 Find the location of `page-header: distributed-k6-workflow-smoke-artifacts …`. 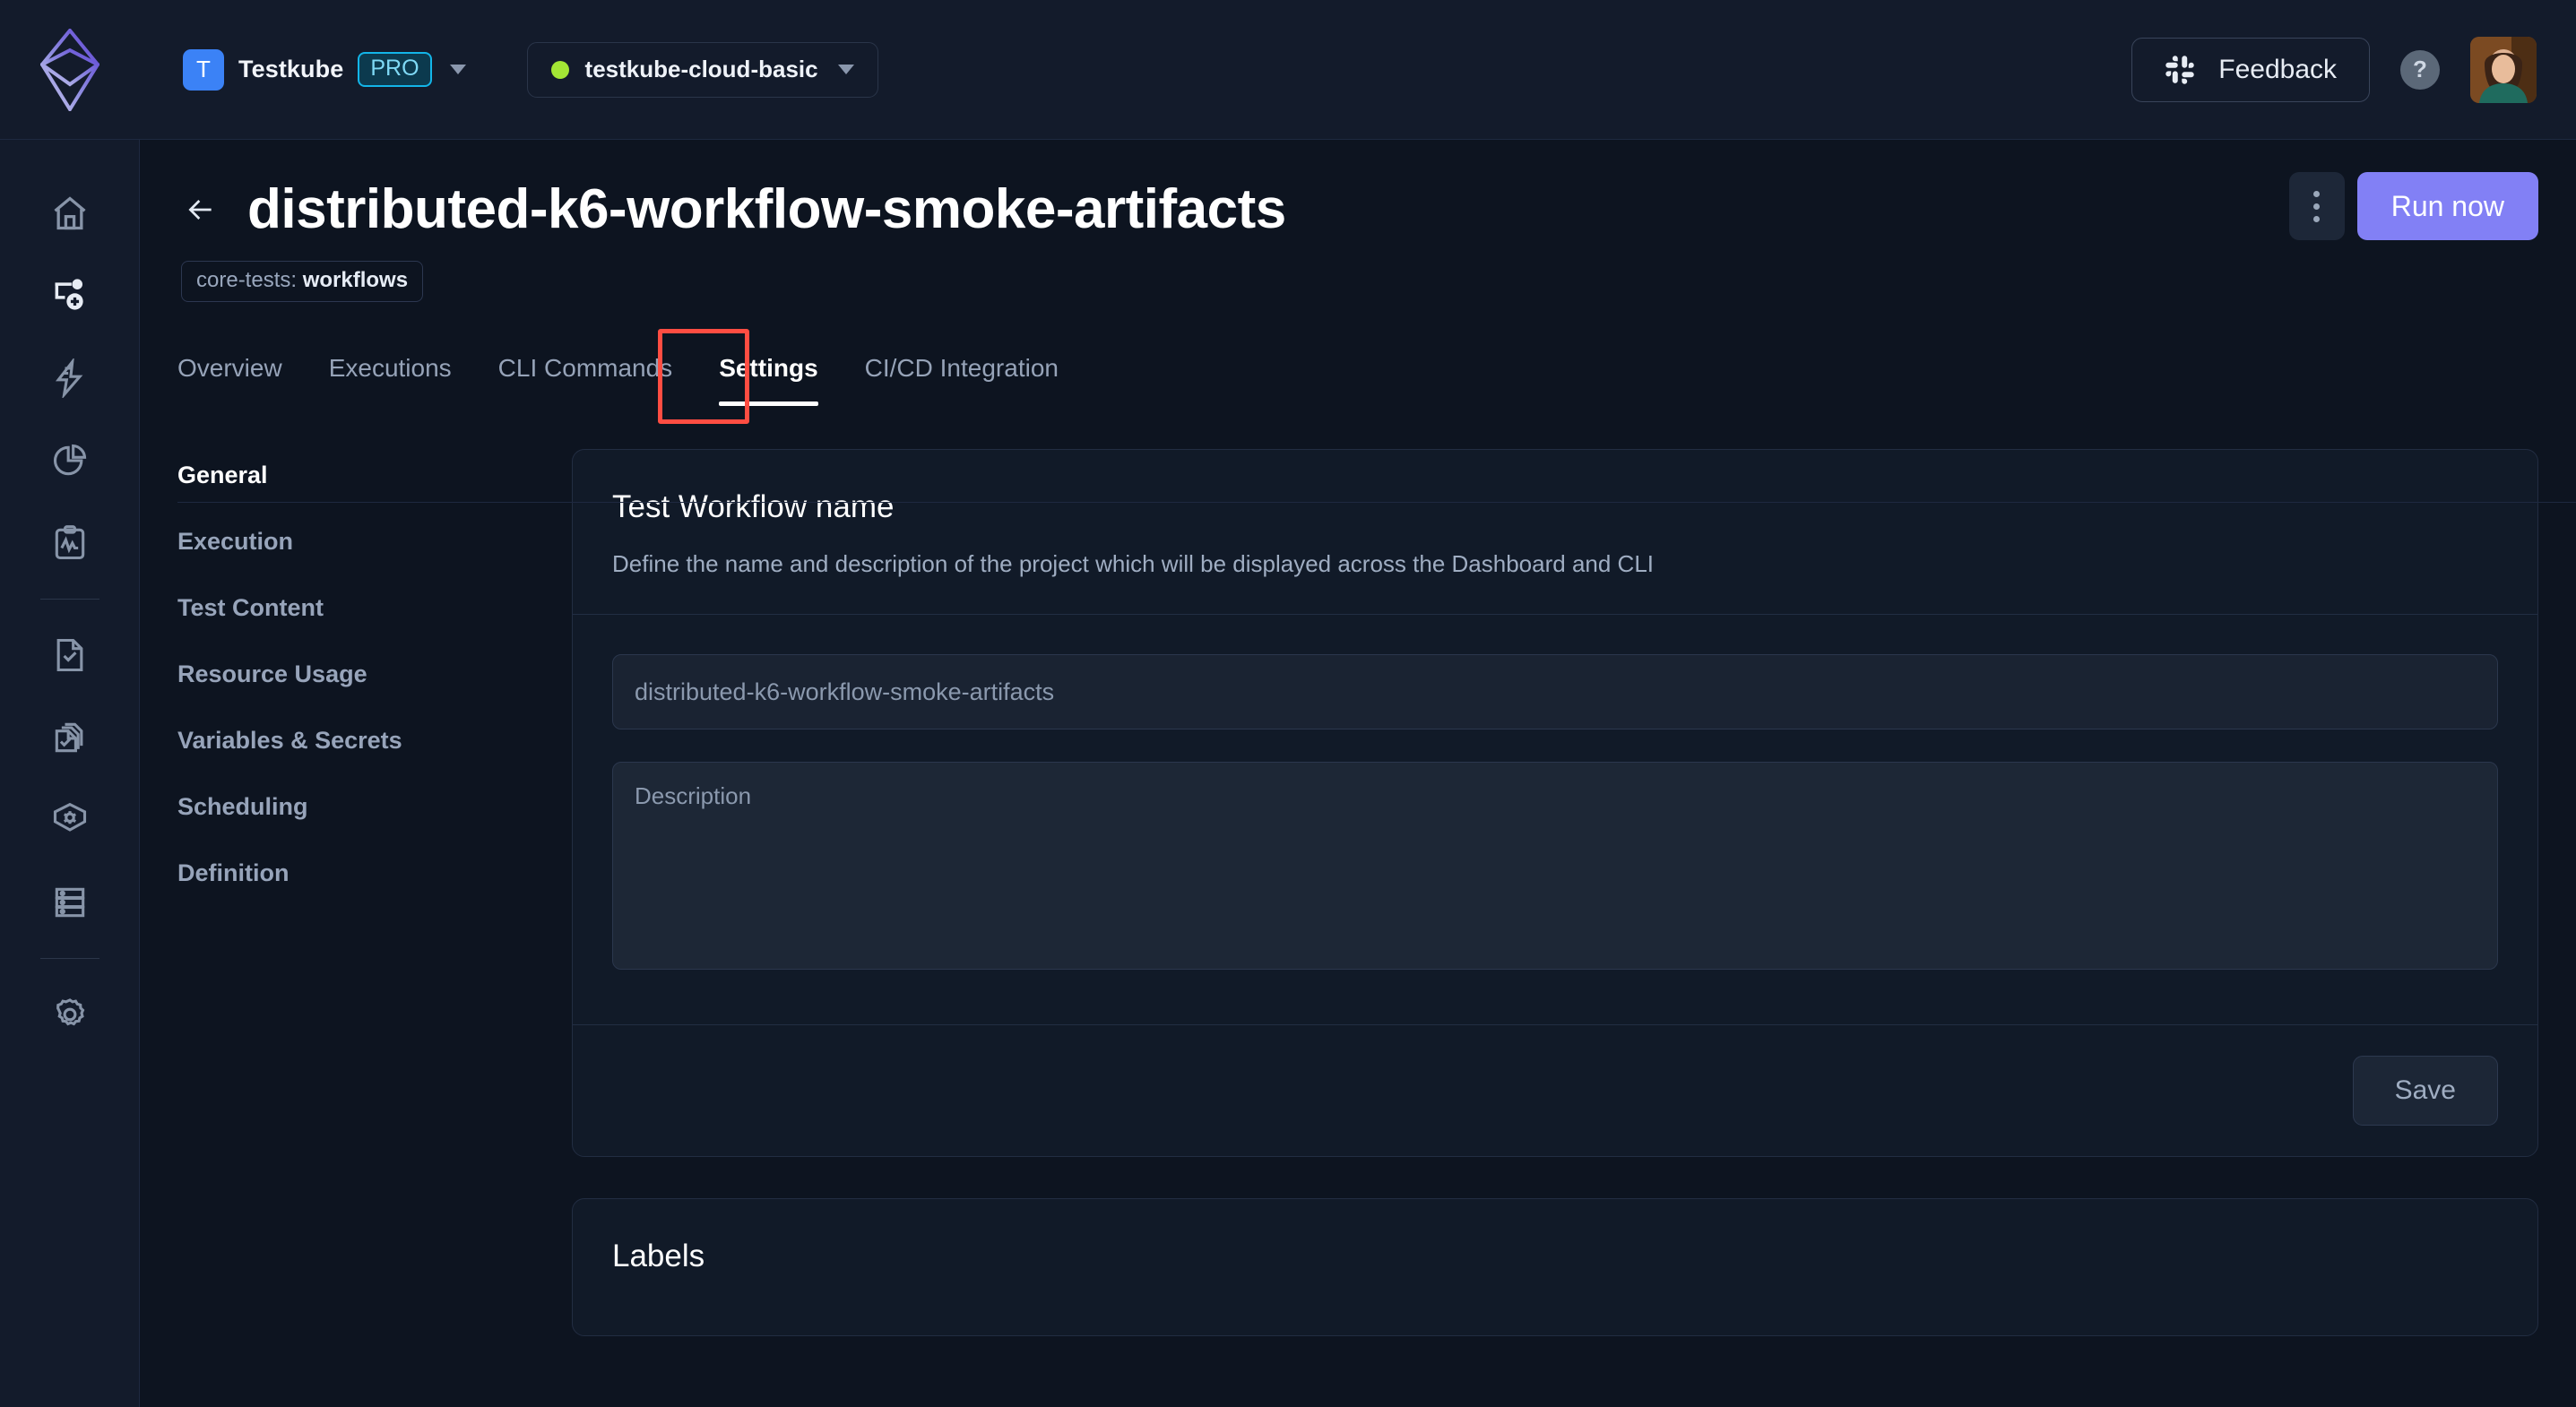

page-header: distributed-k6-workflow-smoke-artifacts … is located at coordinates (1358, 221).